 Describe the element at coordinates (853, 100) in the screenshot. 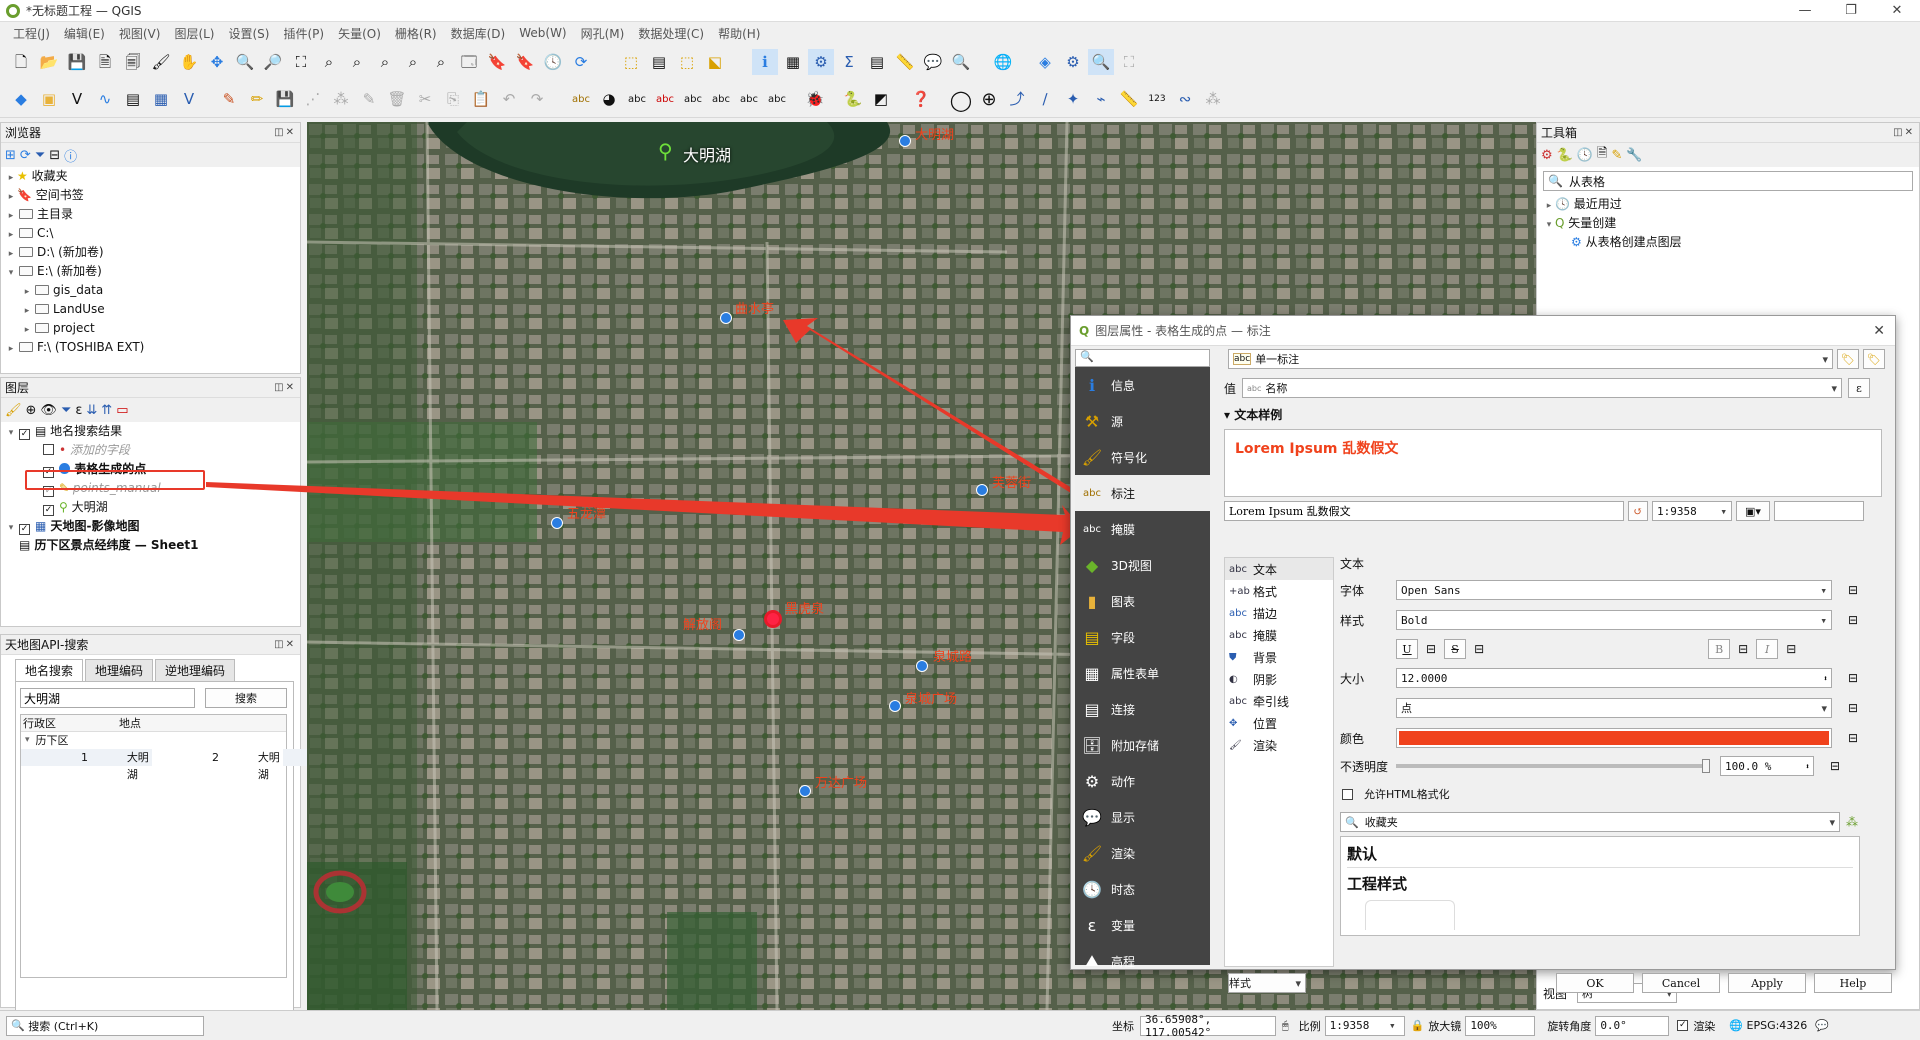

I see `python-icon: 🐍` at that location.